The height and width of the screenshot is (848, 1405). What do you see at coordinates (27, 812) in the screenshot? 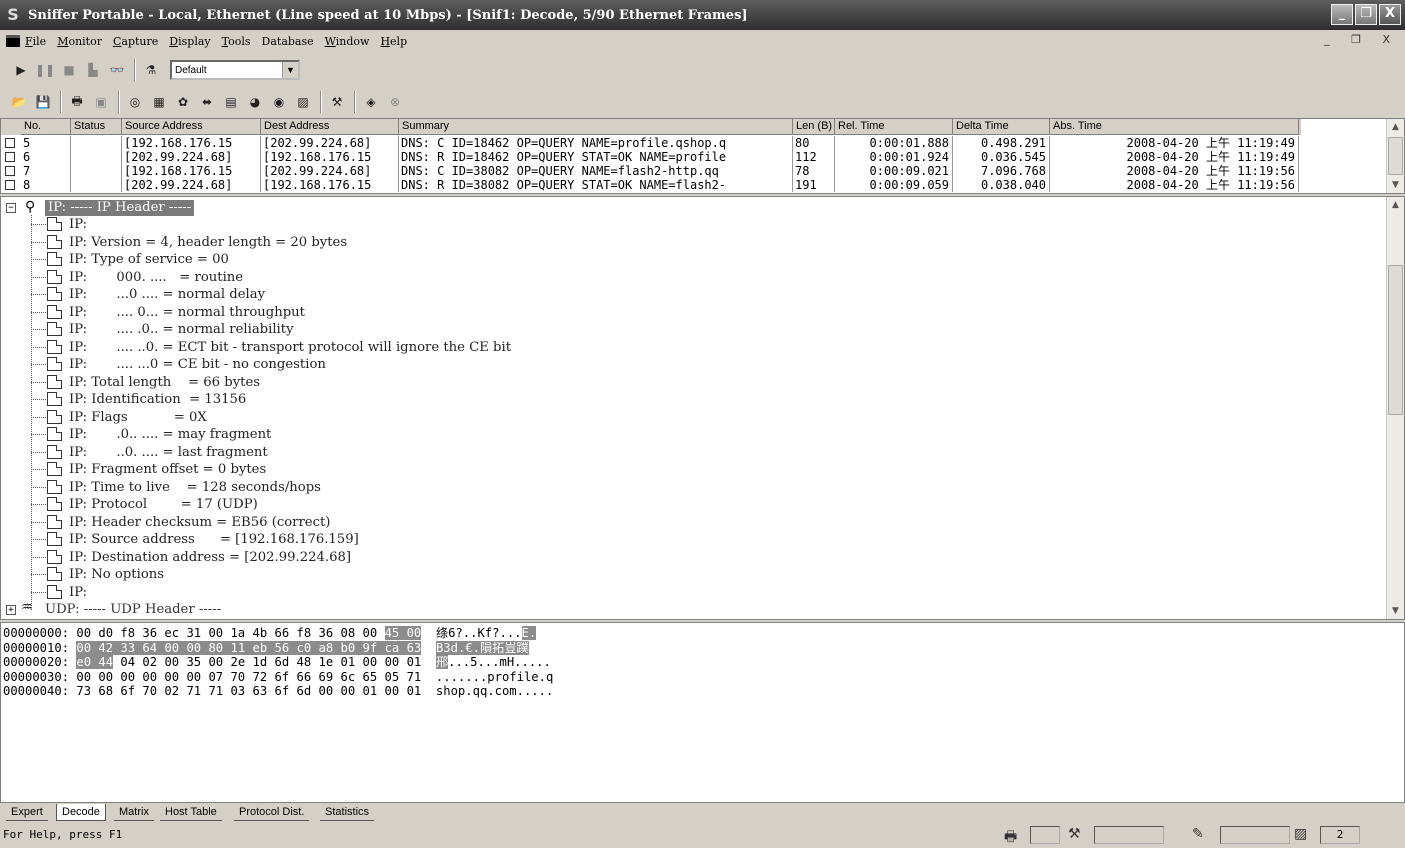
I see `tab-expert: Expert` at bounding box center [27, 812].